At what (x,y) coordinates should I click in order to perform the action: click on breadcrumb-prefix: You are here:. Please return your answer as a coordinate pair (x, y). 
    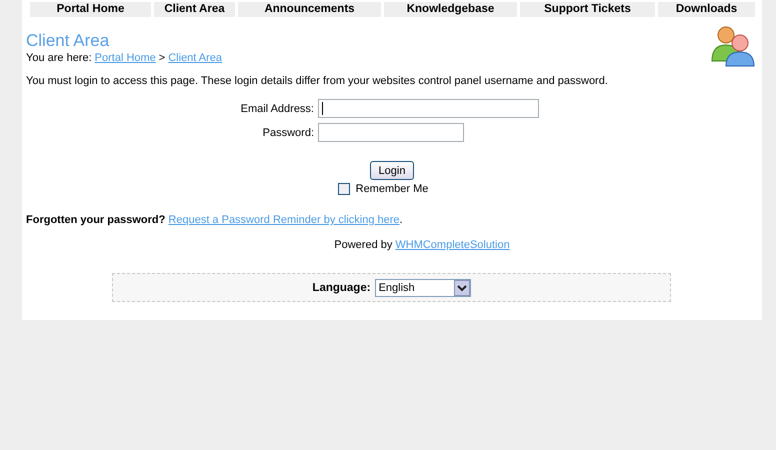
    Looking at the image, I should click on (59, 58).